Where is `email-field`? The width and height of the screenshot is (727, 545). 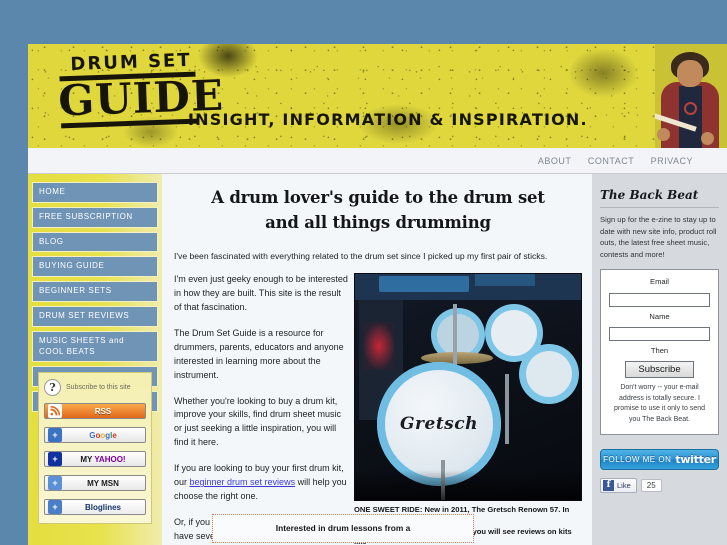
email-field is located at coordinates (659, 299).